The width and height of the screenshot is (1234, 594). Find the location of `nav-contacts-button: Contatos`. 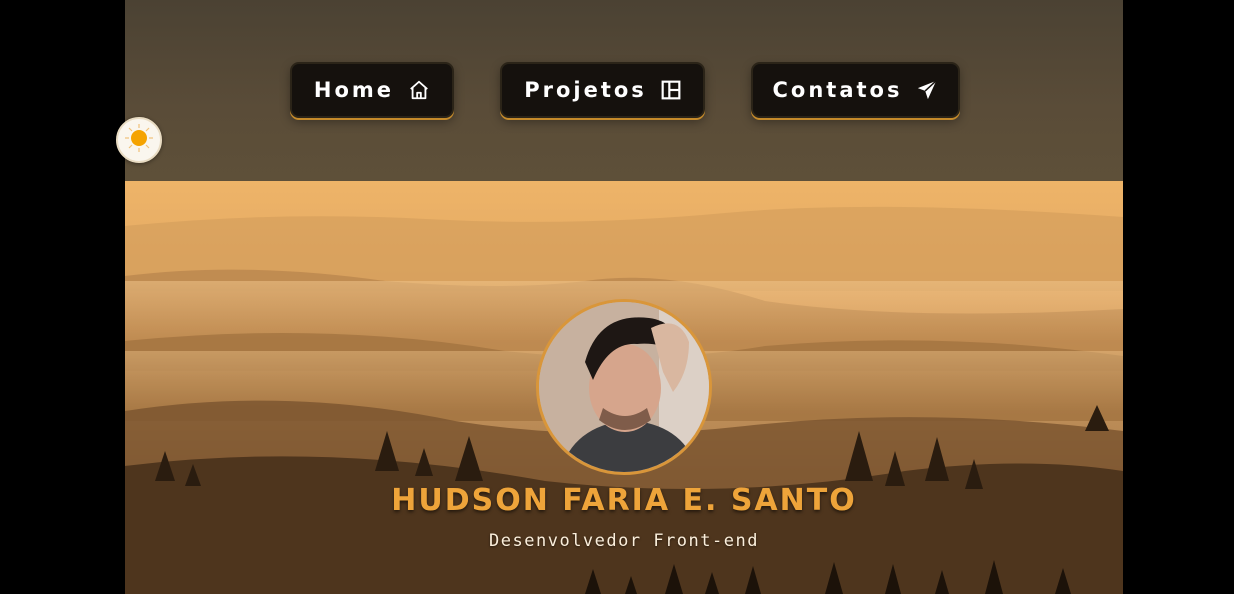

nav-contacts-button: Contatos is located at coordinates (855, 90).